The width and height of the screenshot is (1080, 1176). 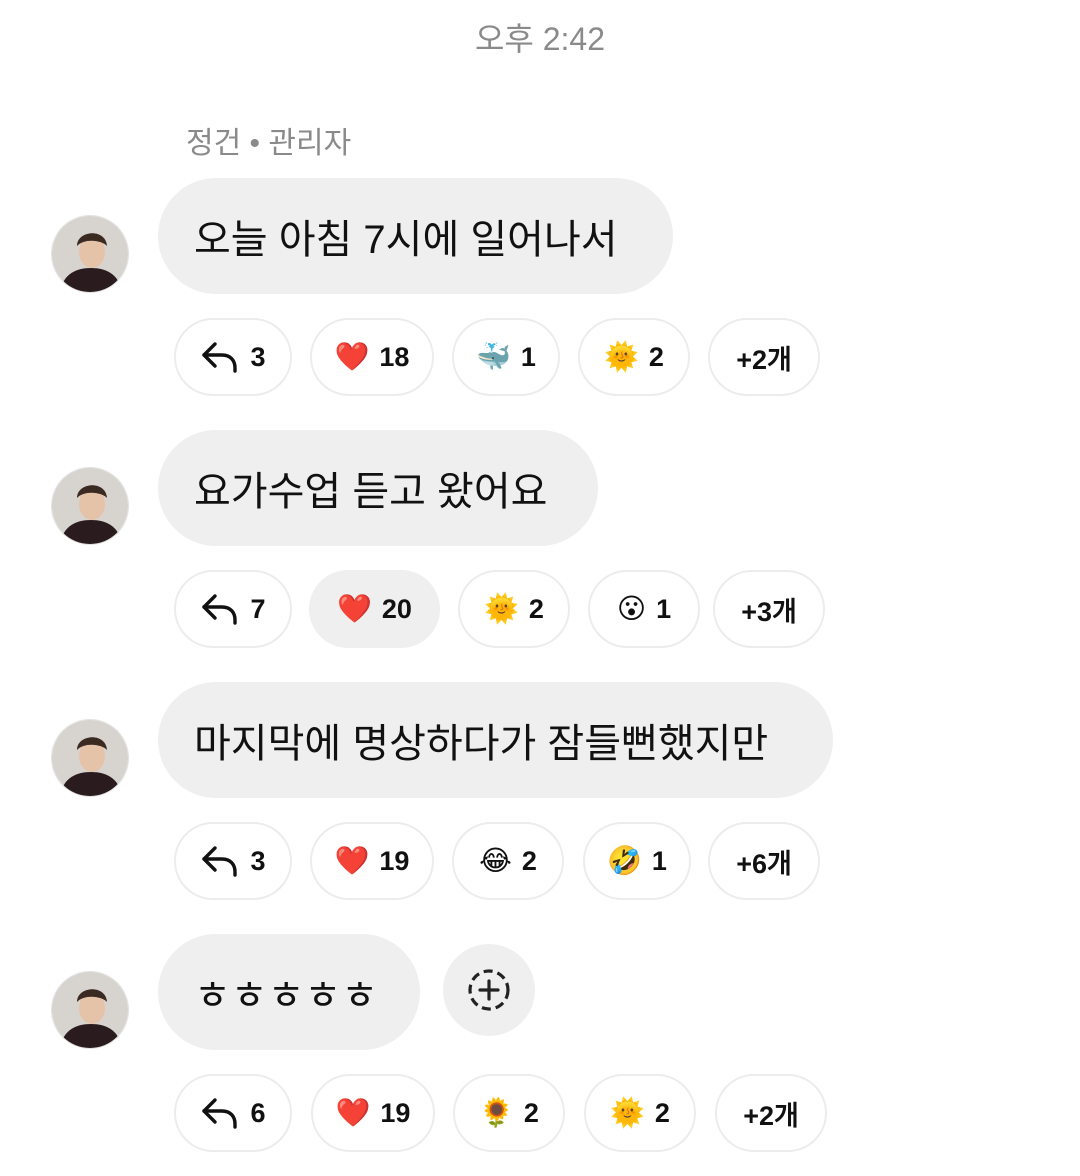 I want to click on reaction-chip: 🐳 1, so click(x=506, y=357).